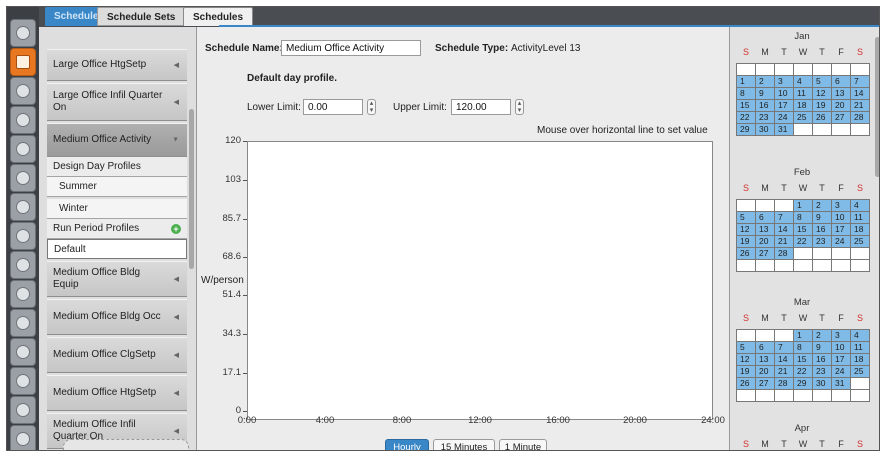 The height and width of the screenshot is (457, 886). Describe the element at coordinates (333, 107) in the screenshot. I see `lower-limit-input` at that location.